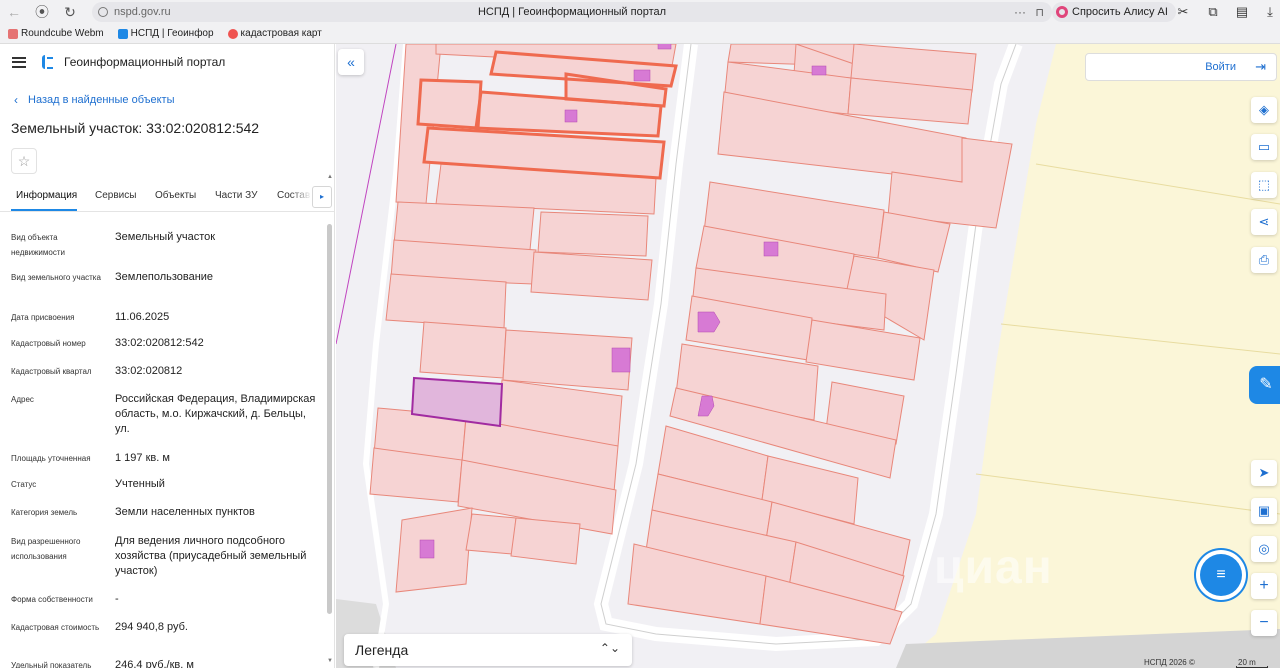  Describe the element at coordinates (322, 197) in the screenshot. I see `tab-scroll-right-icon: ▸` at that location.